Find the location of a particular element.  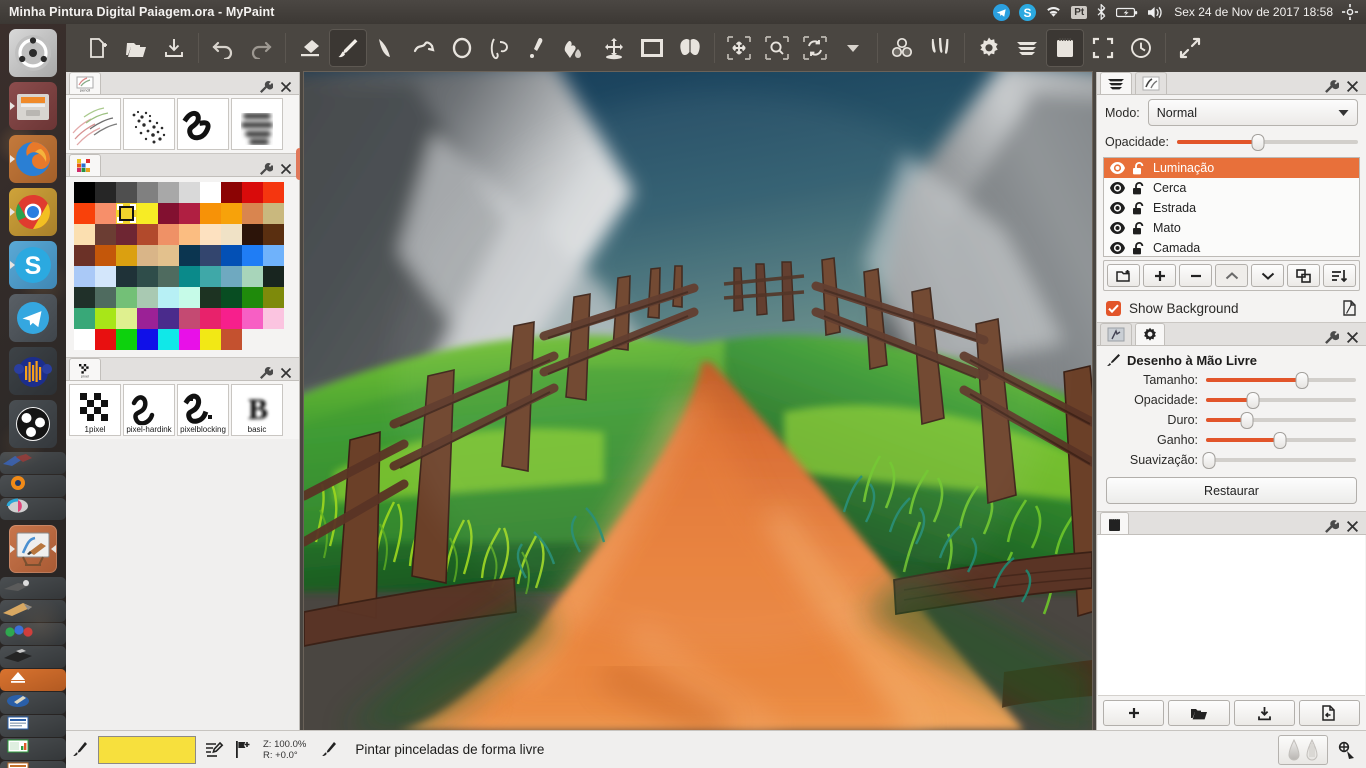

scratchpad-button is located at coordinates (1065, 48).